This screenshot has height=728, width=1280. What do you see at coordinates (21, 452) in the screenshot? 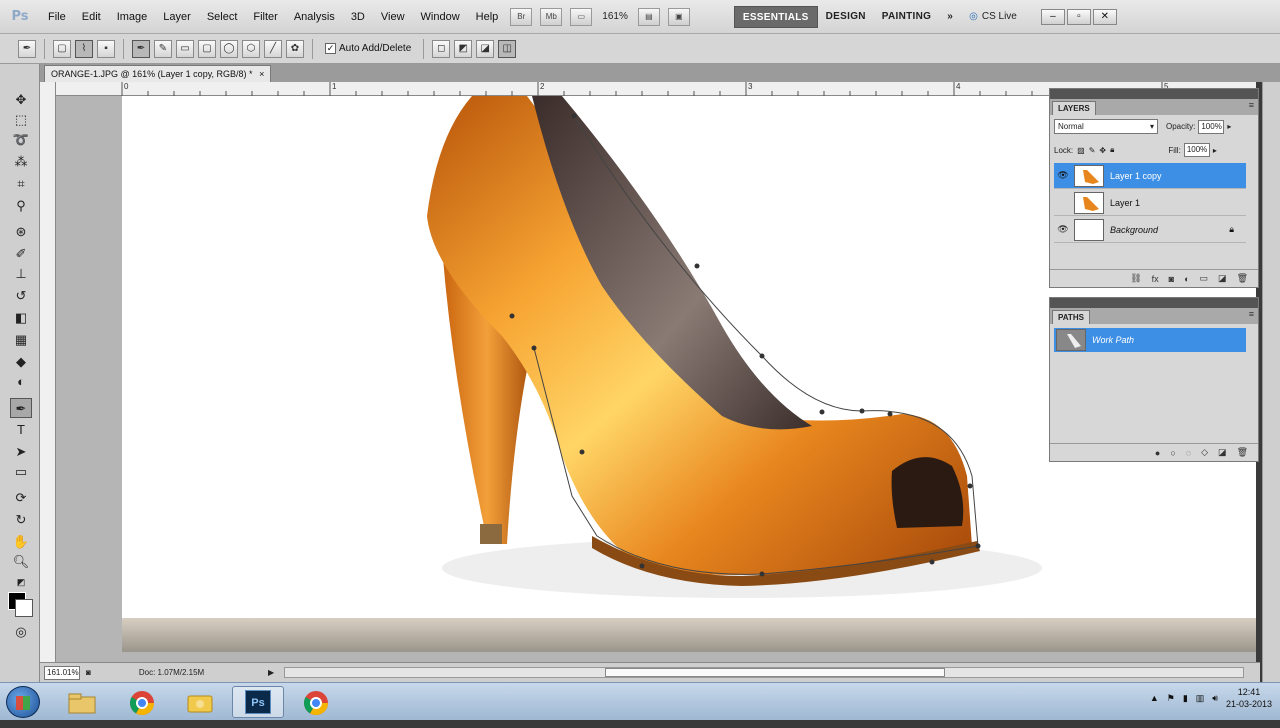
I see `path-selection-icon: ➤` at bounding box center [21, 452].